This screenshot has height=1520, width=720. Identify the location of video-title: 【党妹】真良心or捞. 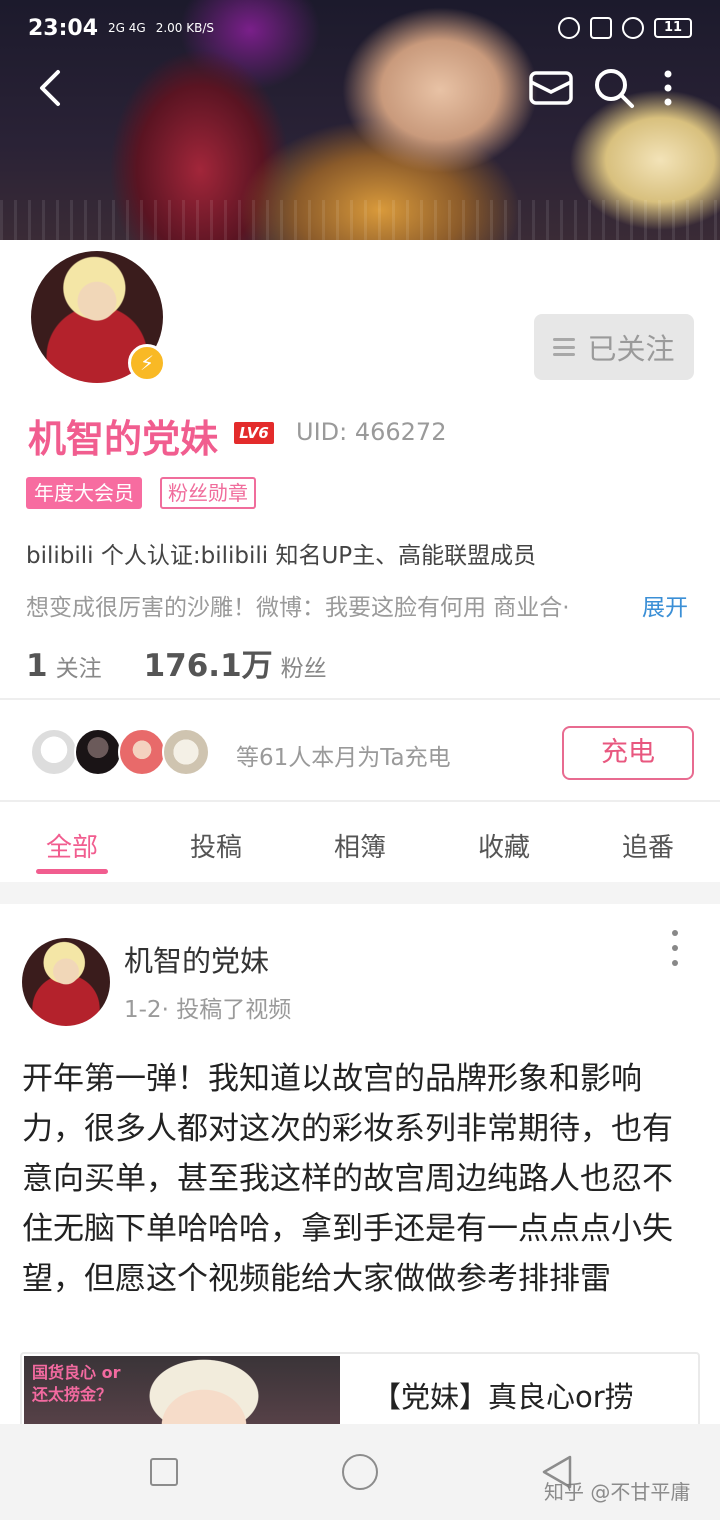
(503, 1397).